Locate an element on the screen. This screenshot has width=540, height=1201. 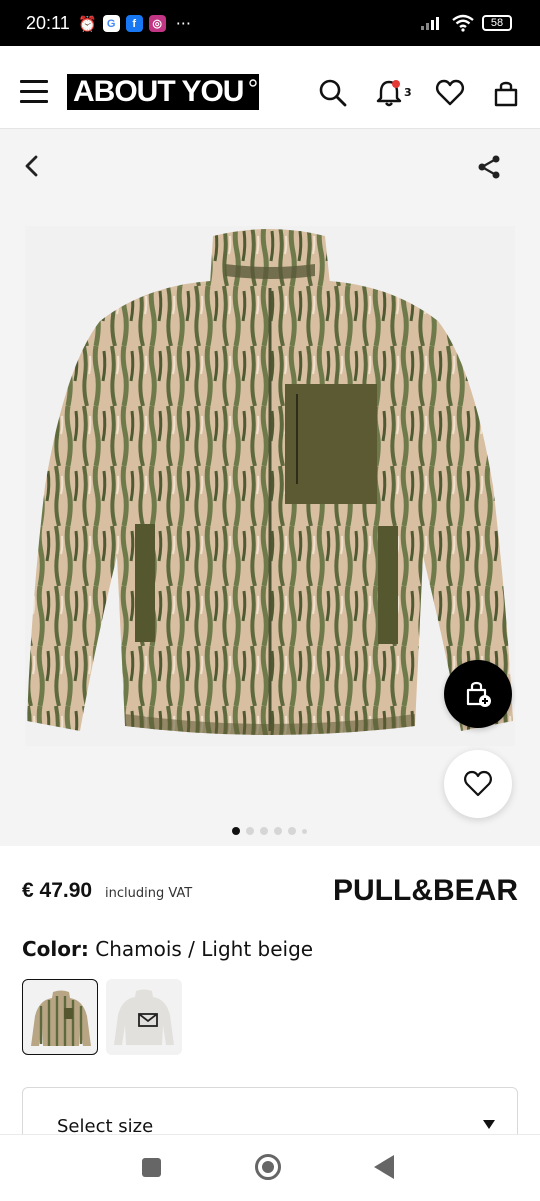
wifi-icon is located at coordinates (463, 23).